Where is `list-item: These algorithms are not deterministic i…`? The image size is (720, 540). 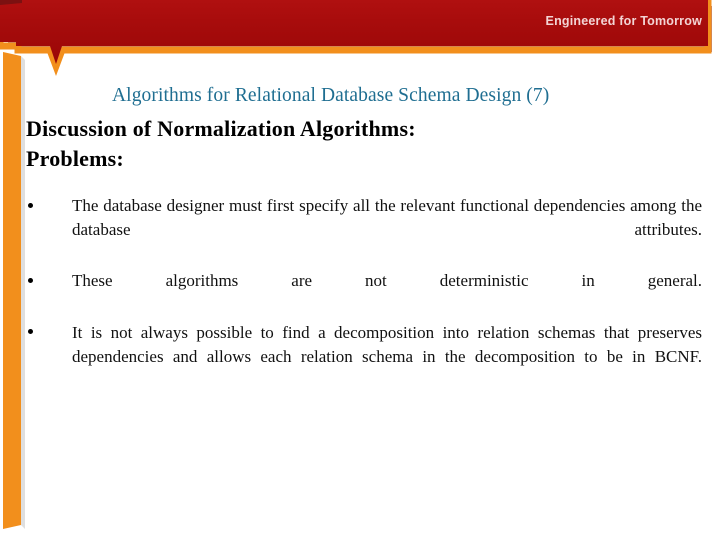
list-item: These algorithms are not deterministic i… is located at coordinates (364, 293).